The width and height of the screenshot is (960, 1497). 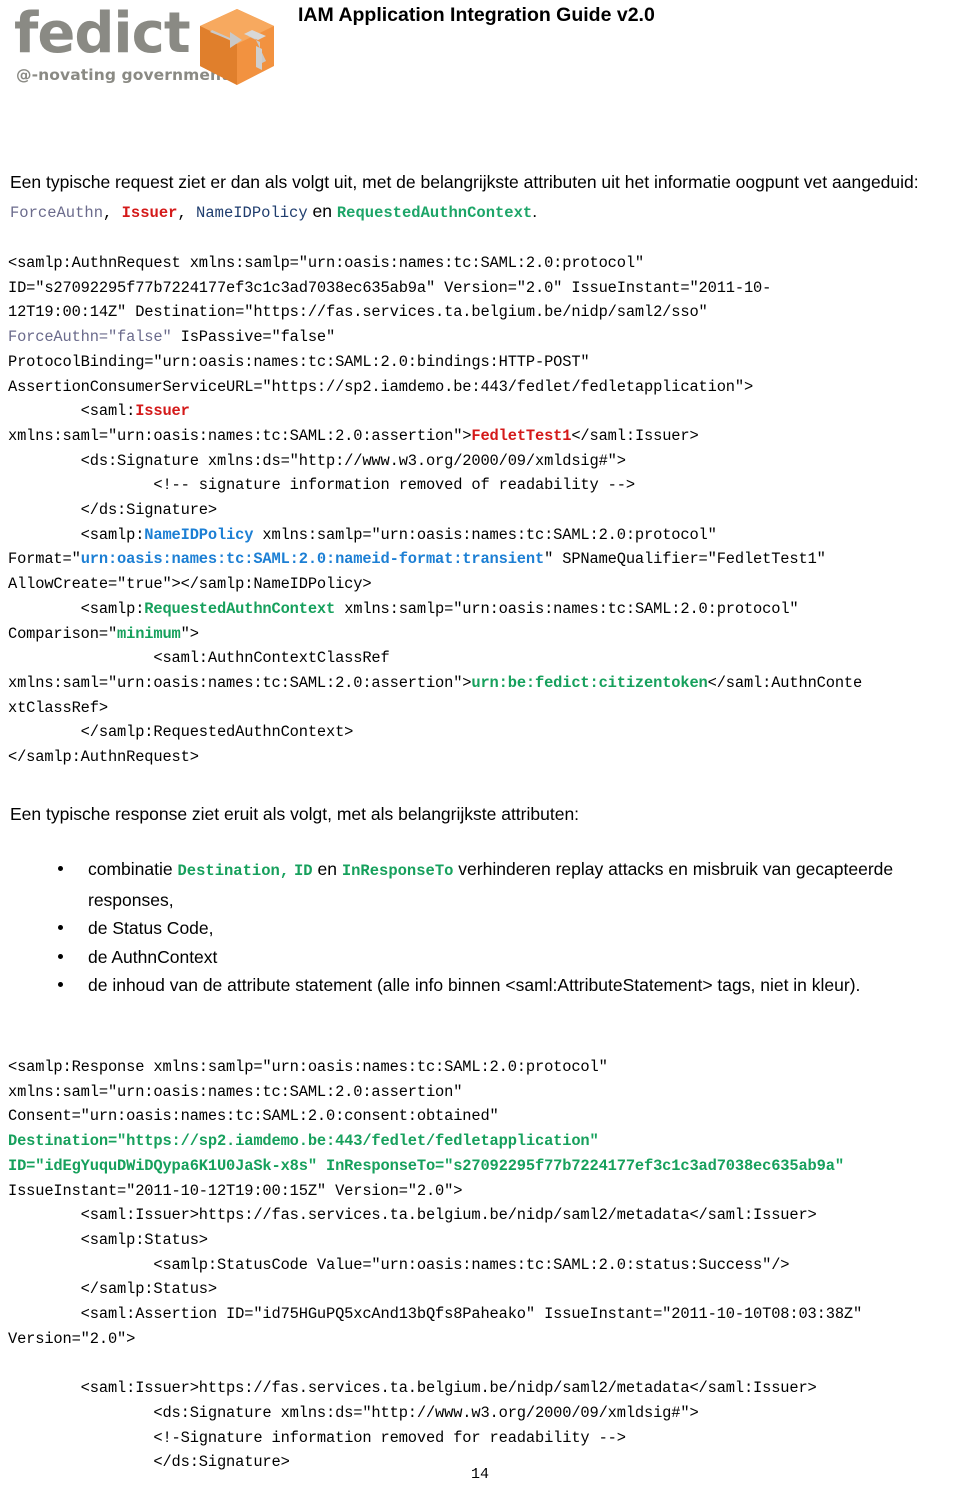 I want to click on bullet-conjunction: en, so click(x=327, y=869).